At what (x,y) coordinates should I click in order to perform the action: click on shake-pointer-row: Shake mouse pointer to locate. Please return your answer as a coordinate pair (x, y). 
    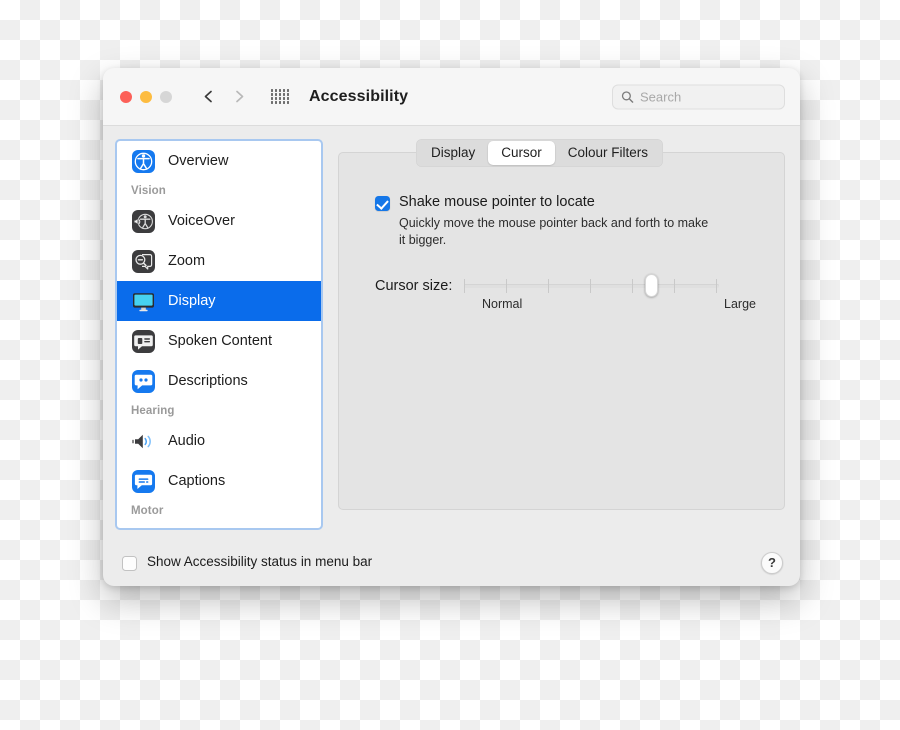
    Looking at the image, I should click on (579, 202).